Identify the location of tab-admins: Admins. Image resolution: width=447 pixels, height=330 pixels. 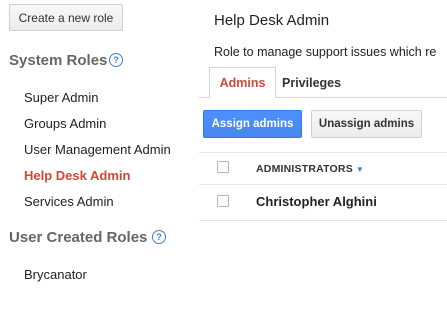
(242, 82).